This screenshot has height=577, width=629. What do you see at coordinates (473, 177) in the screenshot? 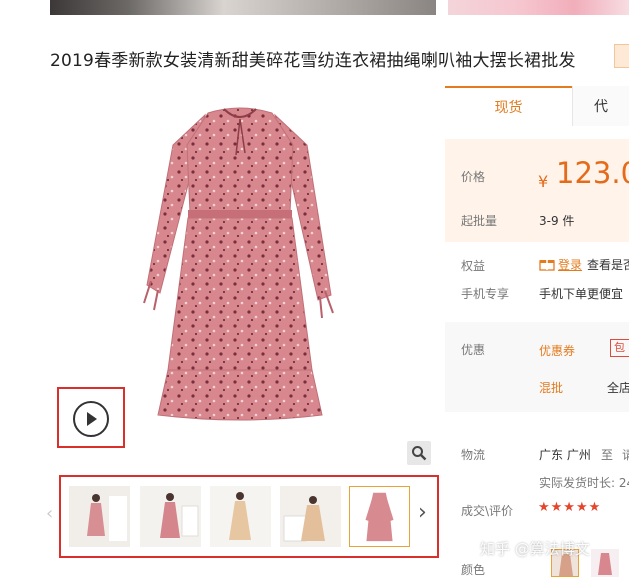
I see `price-label: 价格` at bounding box center [473, 177].